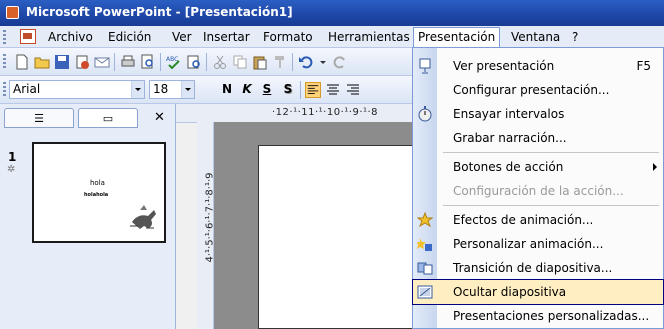  What do you see at coordinates (159, 12) in the screenshot?
I see `window-title: Microsoft PowerPoint - [Presentación1]` at bounding box center [159, 12].